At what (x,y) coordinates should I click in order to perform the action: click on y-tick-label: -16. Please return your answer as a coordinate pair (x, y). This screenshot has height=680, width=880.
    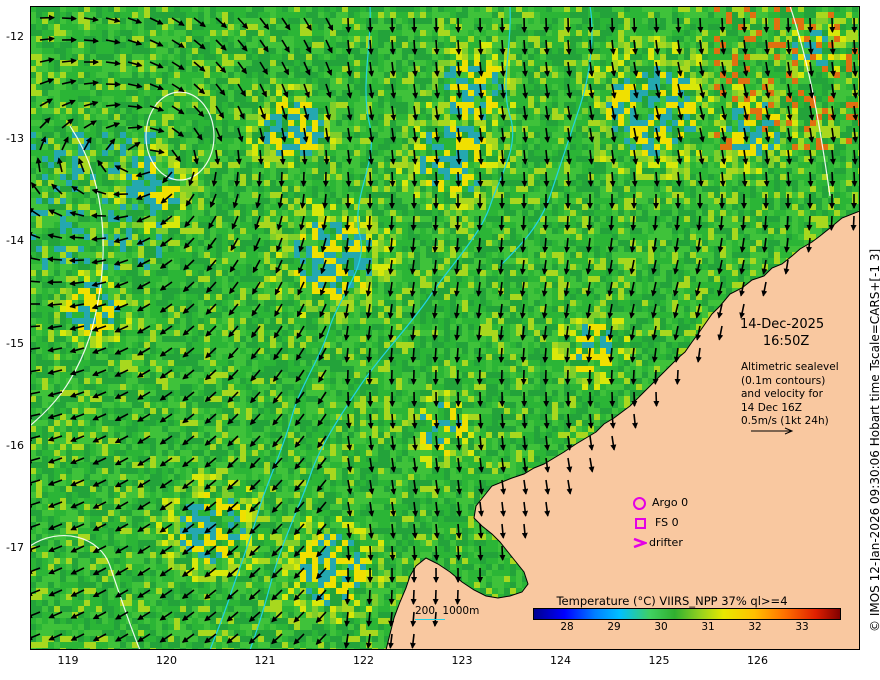
    Looking at the image, I should click on (15, 445).